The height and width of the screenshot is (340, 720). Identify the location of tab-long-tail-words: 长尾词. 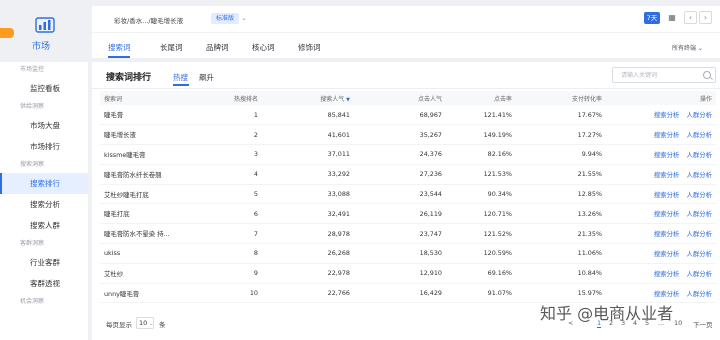
(171, 47).